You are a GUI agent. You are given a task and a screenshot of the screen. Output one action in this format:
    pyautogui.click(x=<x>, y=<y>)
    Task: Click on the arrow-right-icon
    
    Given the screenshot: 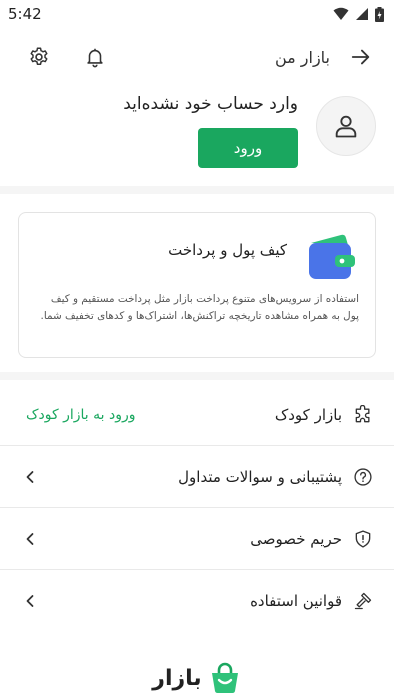 What is the action you would take?
    pyautogui.click(x=360, y=57)
    